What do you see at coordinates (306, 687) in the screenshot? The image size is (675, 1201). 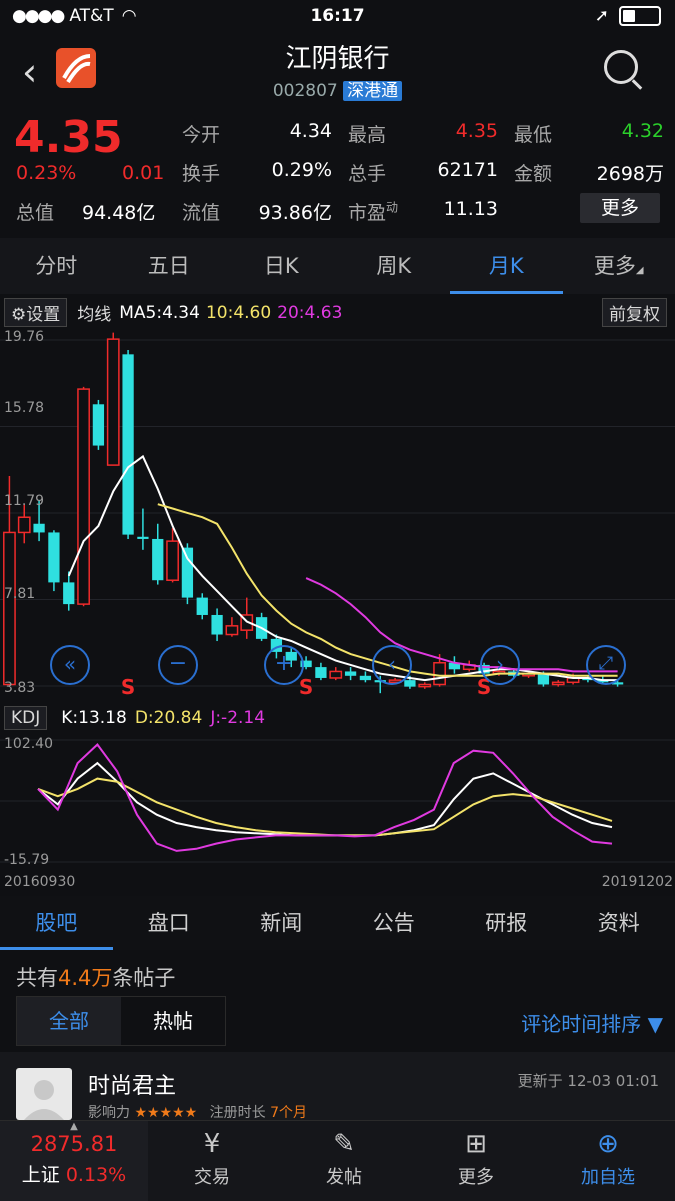 I see `sell-marker: S` at bounding box center [306, 687].